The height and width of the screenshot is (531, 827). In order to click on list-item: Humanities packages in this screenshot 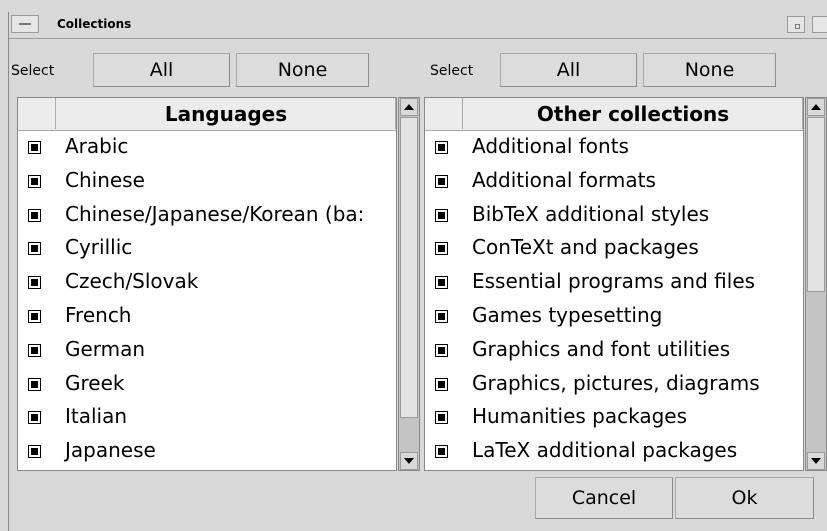, I will do `click(614, 417)`.